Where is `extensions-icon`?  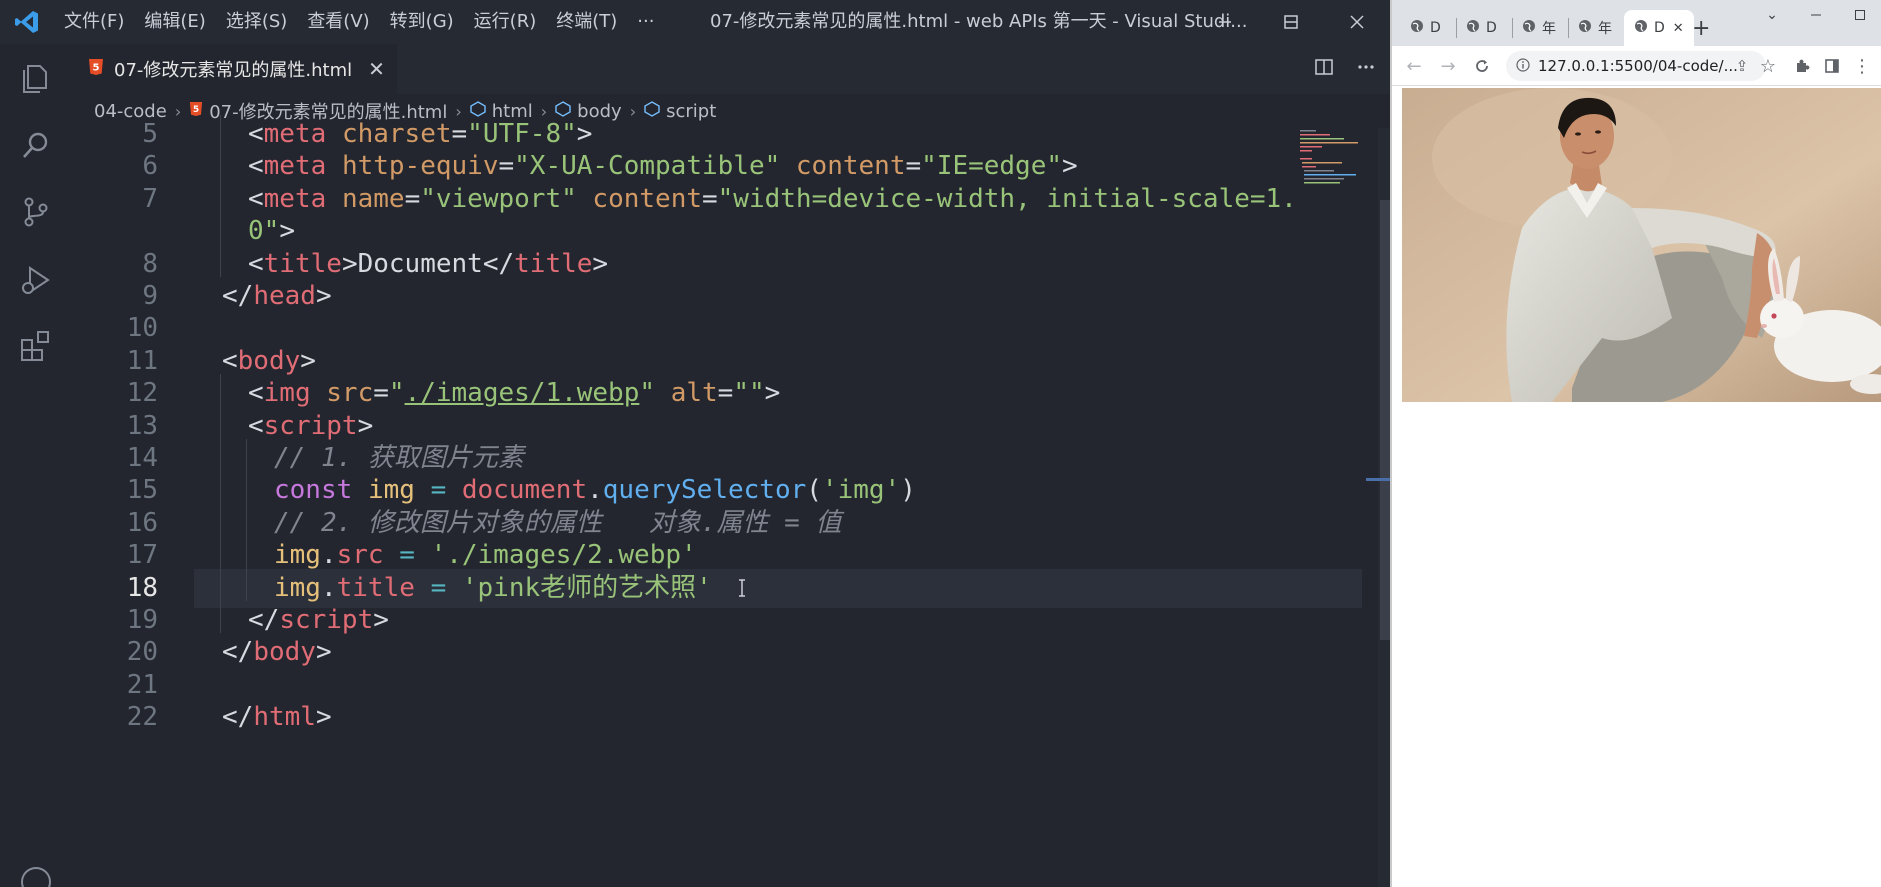 extensions-icon is located at coordinates (36, 346).